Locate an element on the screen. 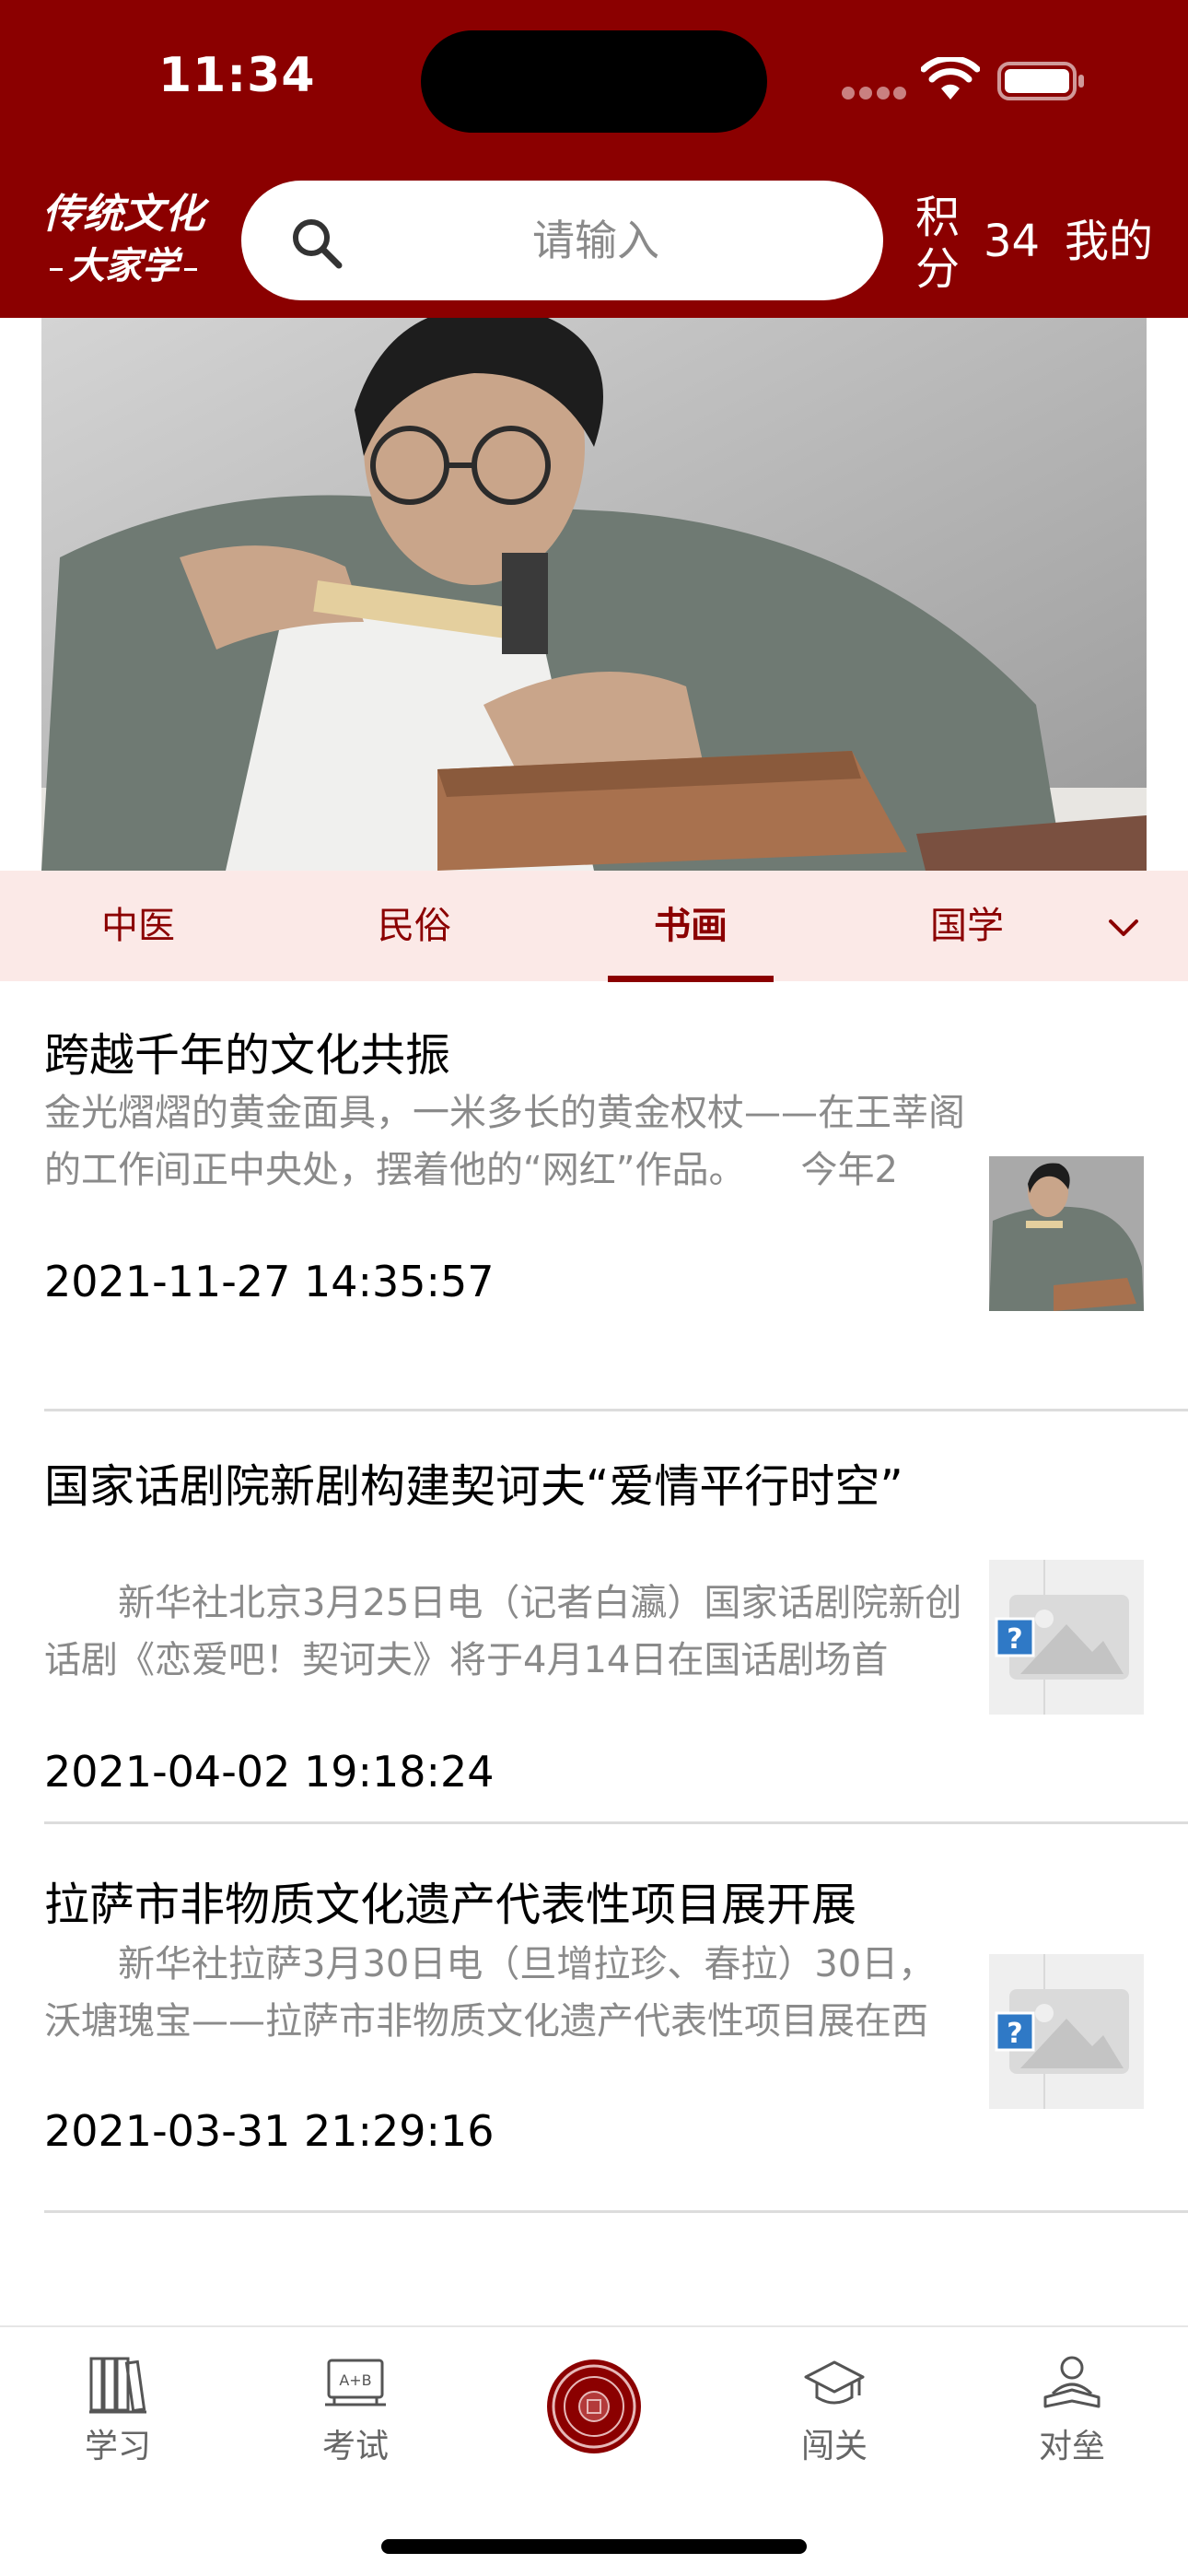 The image size is (1188, 2576). points-value: 34 is located at coordinates (1013, 241).